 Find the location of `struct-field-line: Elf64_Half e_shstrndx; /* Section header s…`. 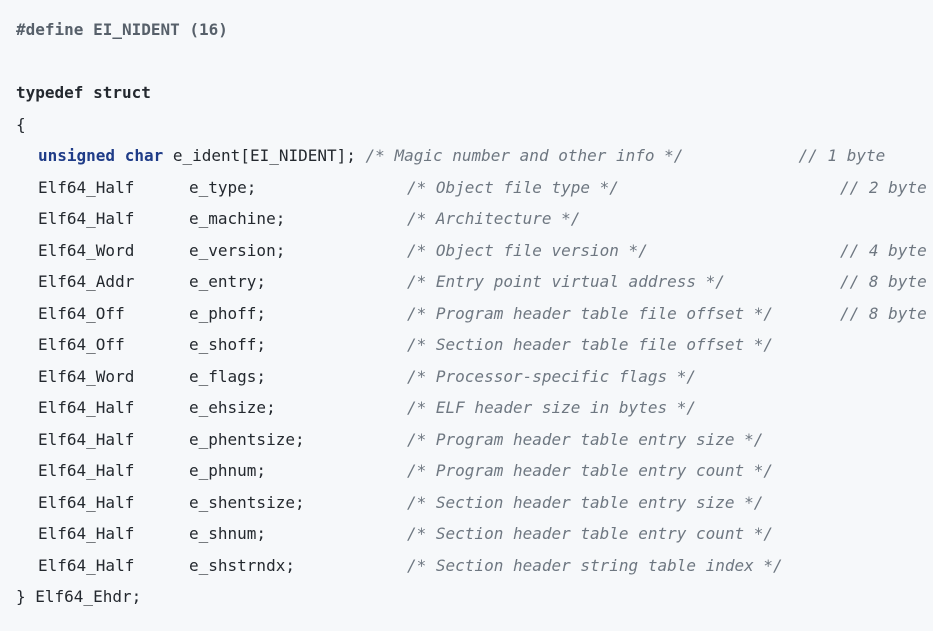

struct-field-line: Elf64_Half e_shstrndx; /* Section header s… is located at coordinates (474, 566).